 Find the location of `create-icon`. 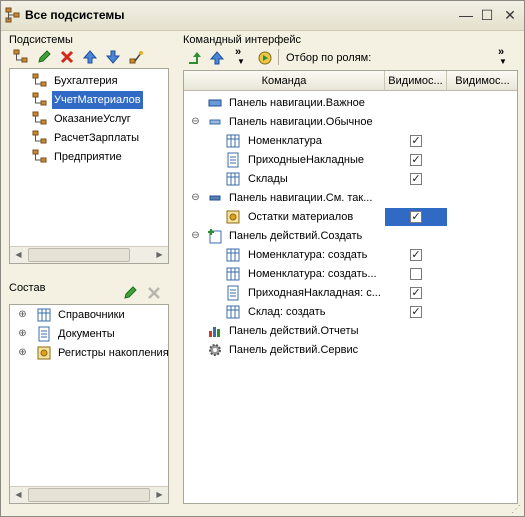

create-icon is located at coordinates (215, 236).